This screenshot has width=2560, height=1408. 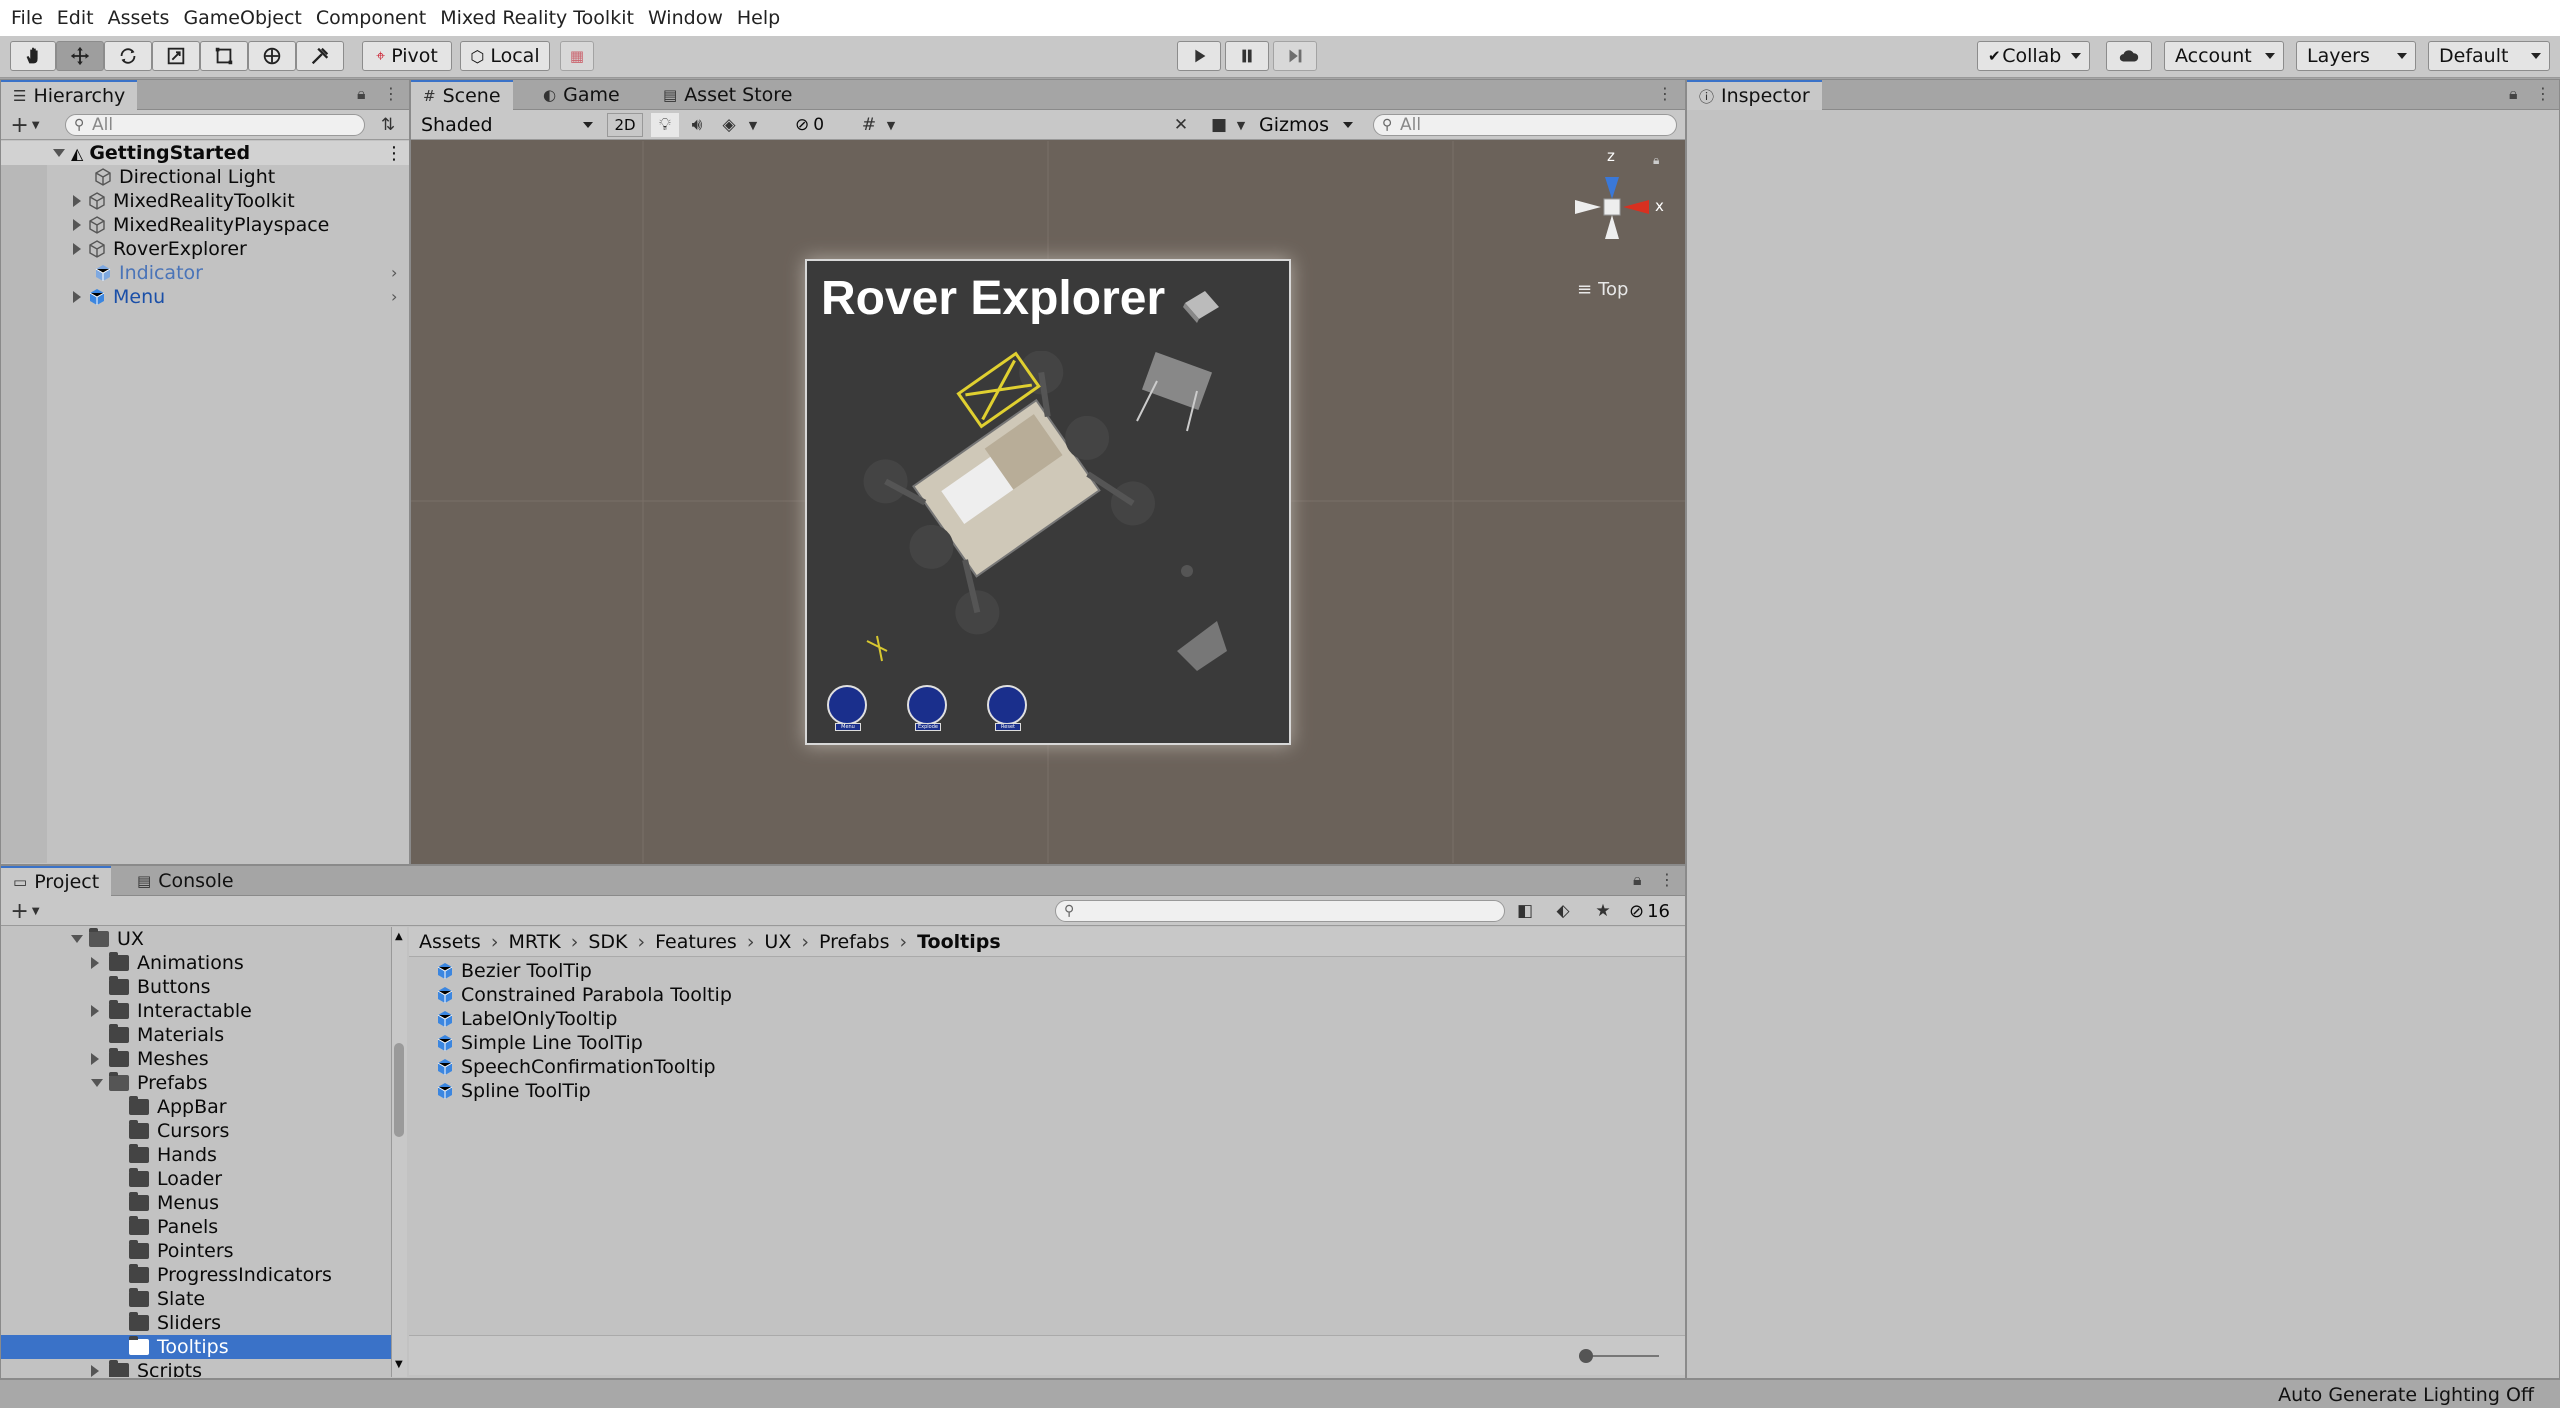 What do you see at coordinates (196, 1275) in the screenshot?
I see `folder-row: ProgressIndicators` at bounding box center [196, 1275].